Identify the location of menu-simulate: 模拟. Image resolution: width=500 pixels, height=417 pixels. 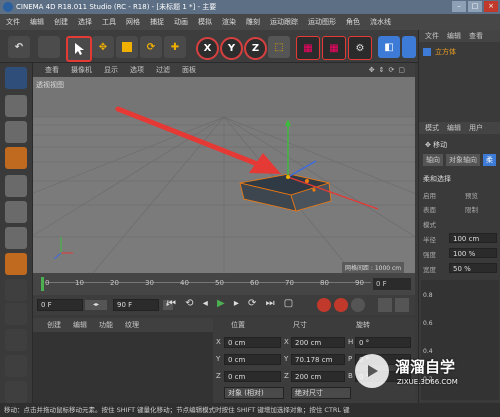
(205, 22).